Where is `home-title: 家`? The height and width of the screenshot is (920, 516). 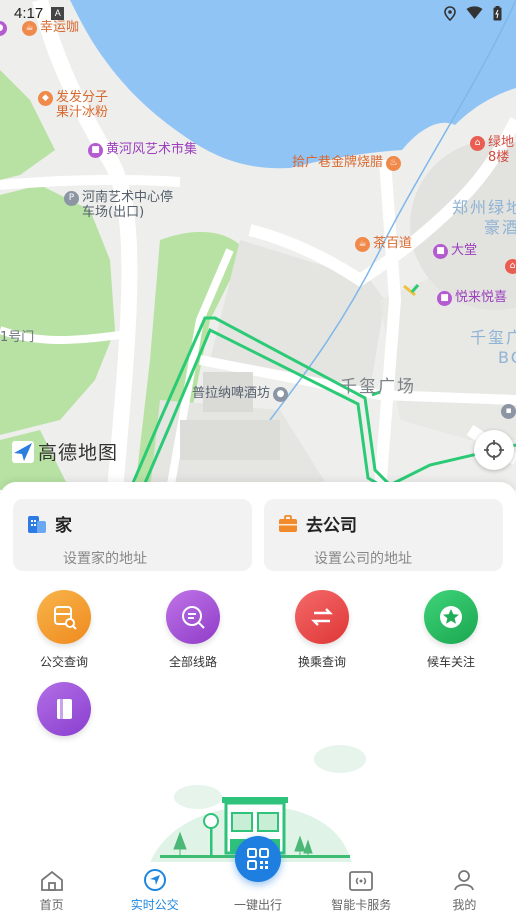
home-title: 家 is located at coordinates (63, 526).